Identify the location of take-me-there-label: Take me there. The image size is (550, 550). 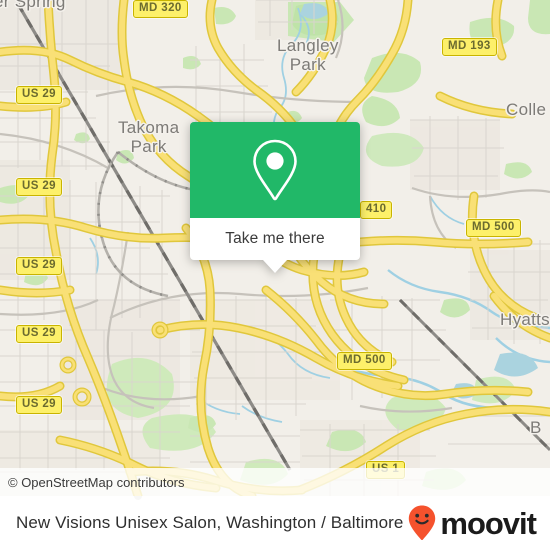
(275, 238).